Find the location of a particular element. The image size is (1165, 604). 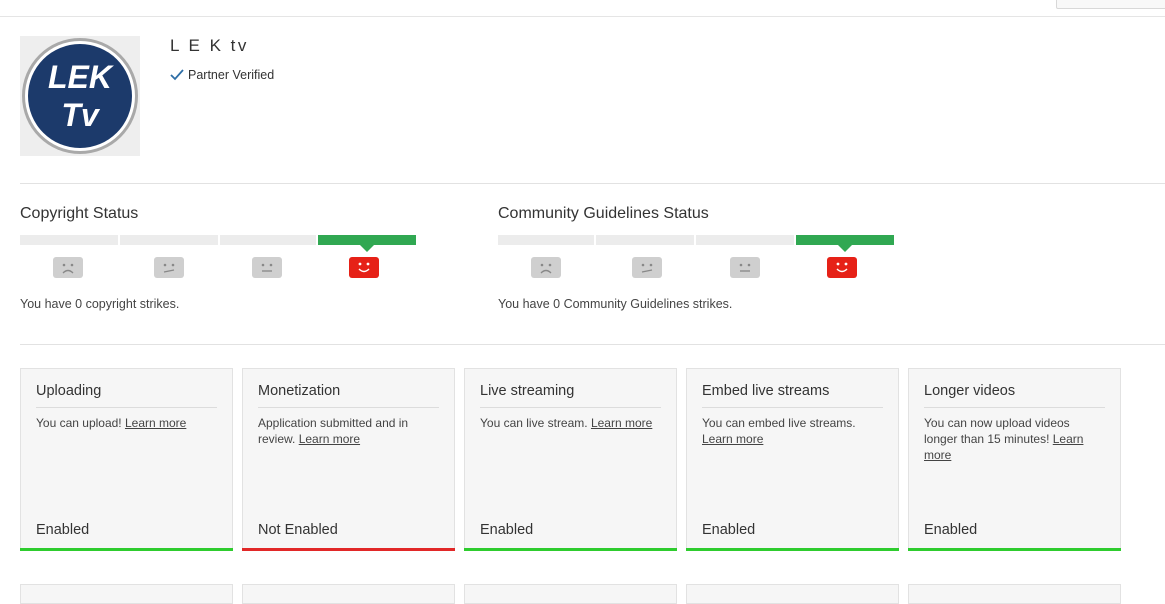

channel-avatar: LEK Tv is located at coordinates (80, 96).